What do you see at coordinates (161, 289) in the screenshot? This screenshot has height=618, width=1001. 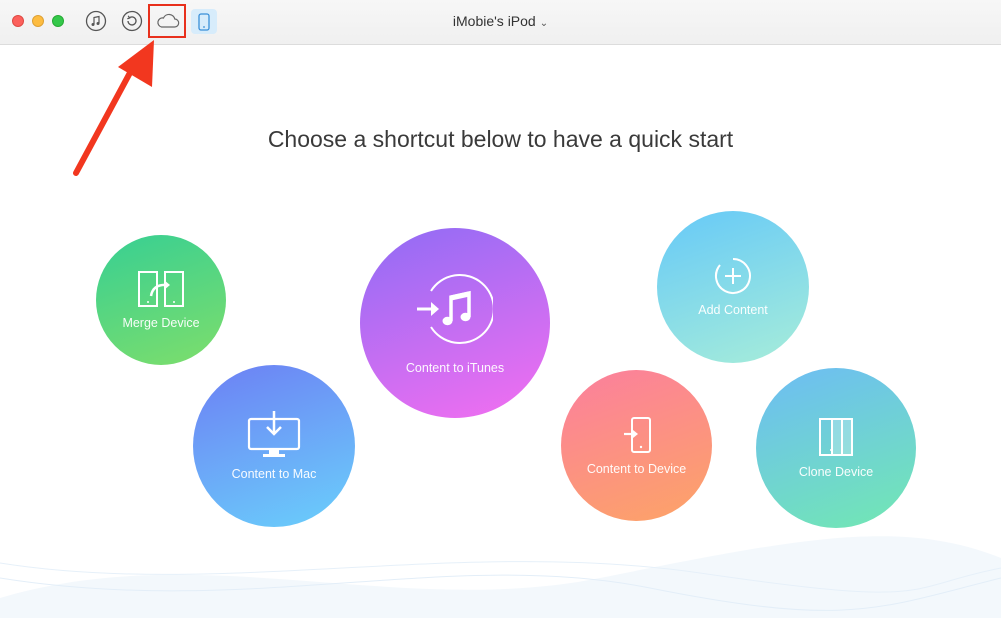 I see `merge-device-icon` at bounding box center [161, 289].